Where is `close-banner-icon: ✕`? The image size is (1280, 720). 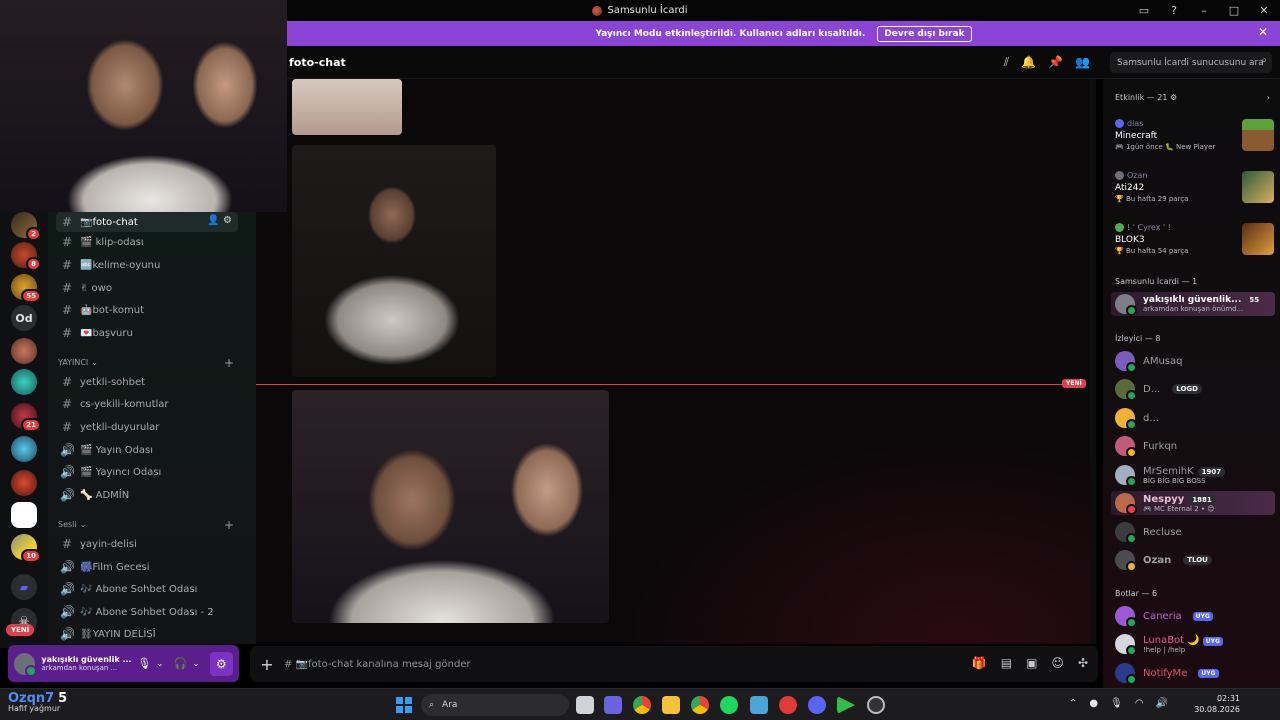 close-banner-icon: ✕ is located at coordinates (1263, 32).